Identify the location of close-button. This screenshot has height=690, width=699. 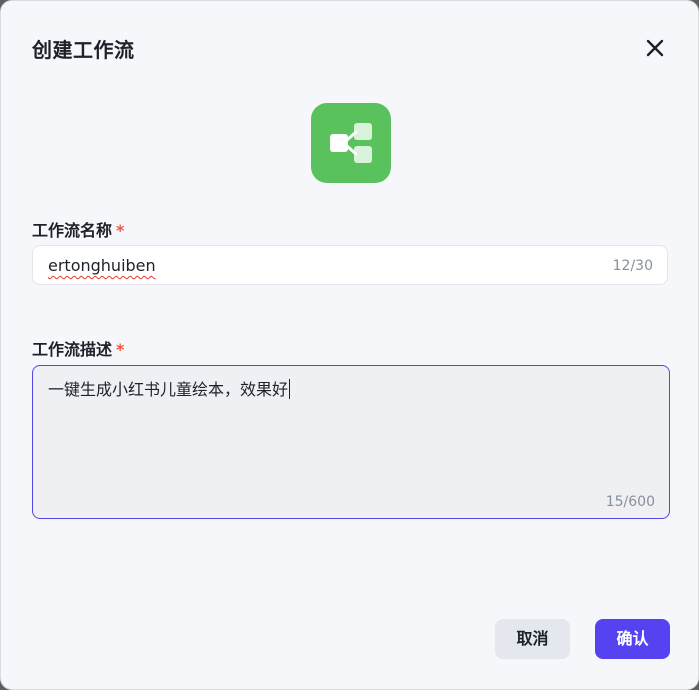
(655, 48).